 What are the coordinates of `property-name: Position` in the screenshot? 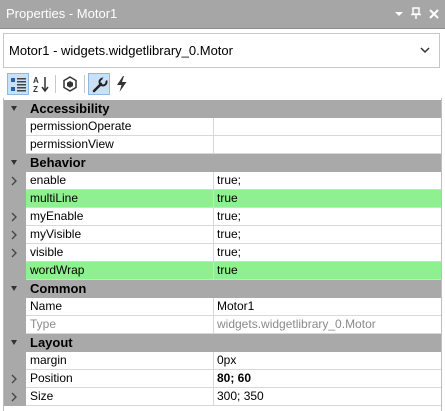 It's located at (120, 379).